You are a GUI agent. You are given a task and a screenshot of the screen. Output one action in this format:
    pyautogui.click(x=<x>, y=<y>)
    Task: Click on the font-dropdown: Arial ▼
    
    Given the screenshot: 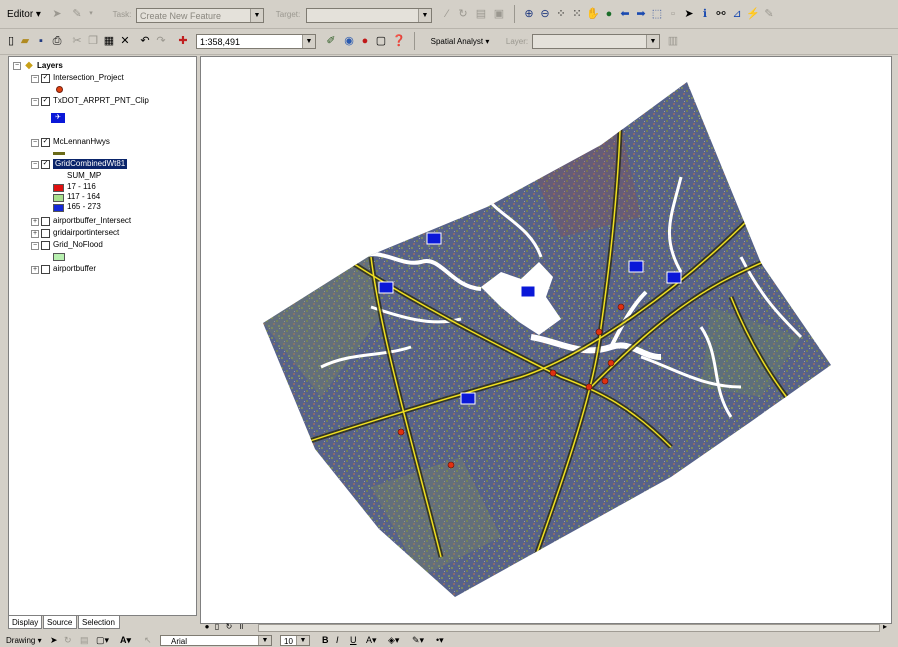 What is the action you would take?
    pyautogui.click(x=216, y=640)
    